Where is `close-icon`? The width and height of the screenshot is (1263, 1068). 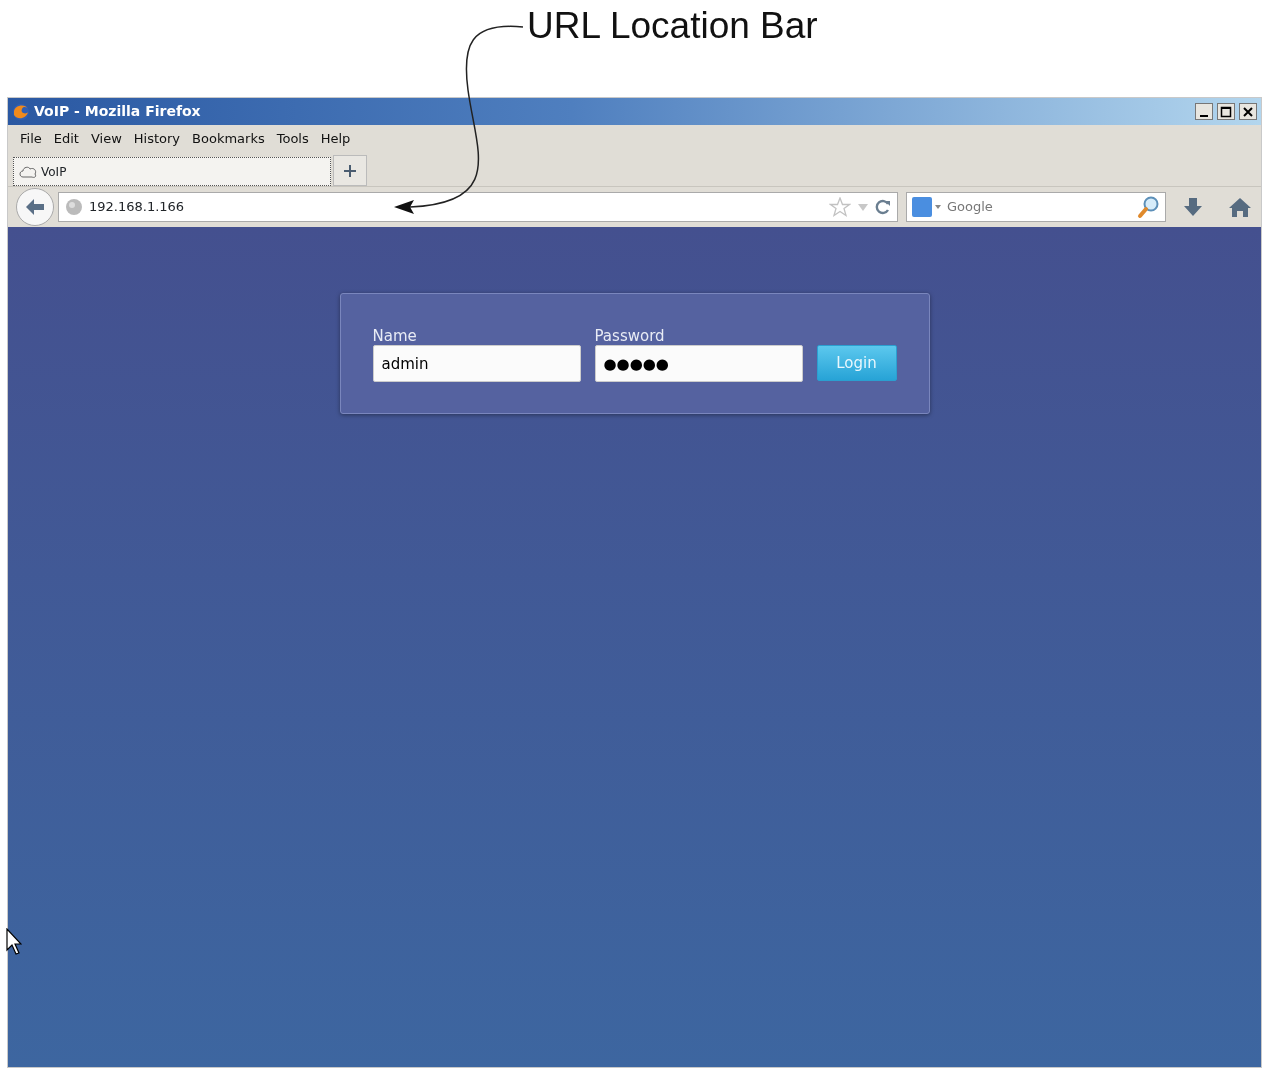 close-icon is located at coordinates (1248, 111).